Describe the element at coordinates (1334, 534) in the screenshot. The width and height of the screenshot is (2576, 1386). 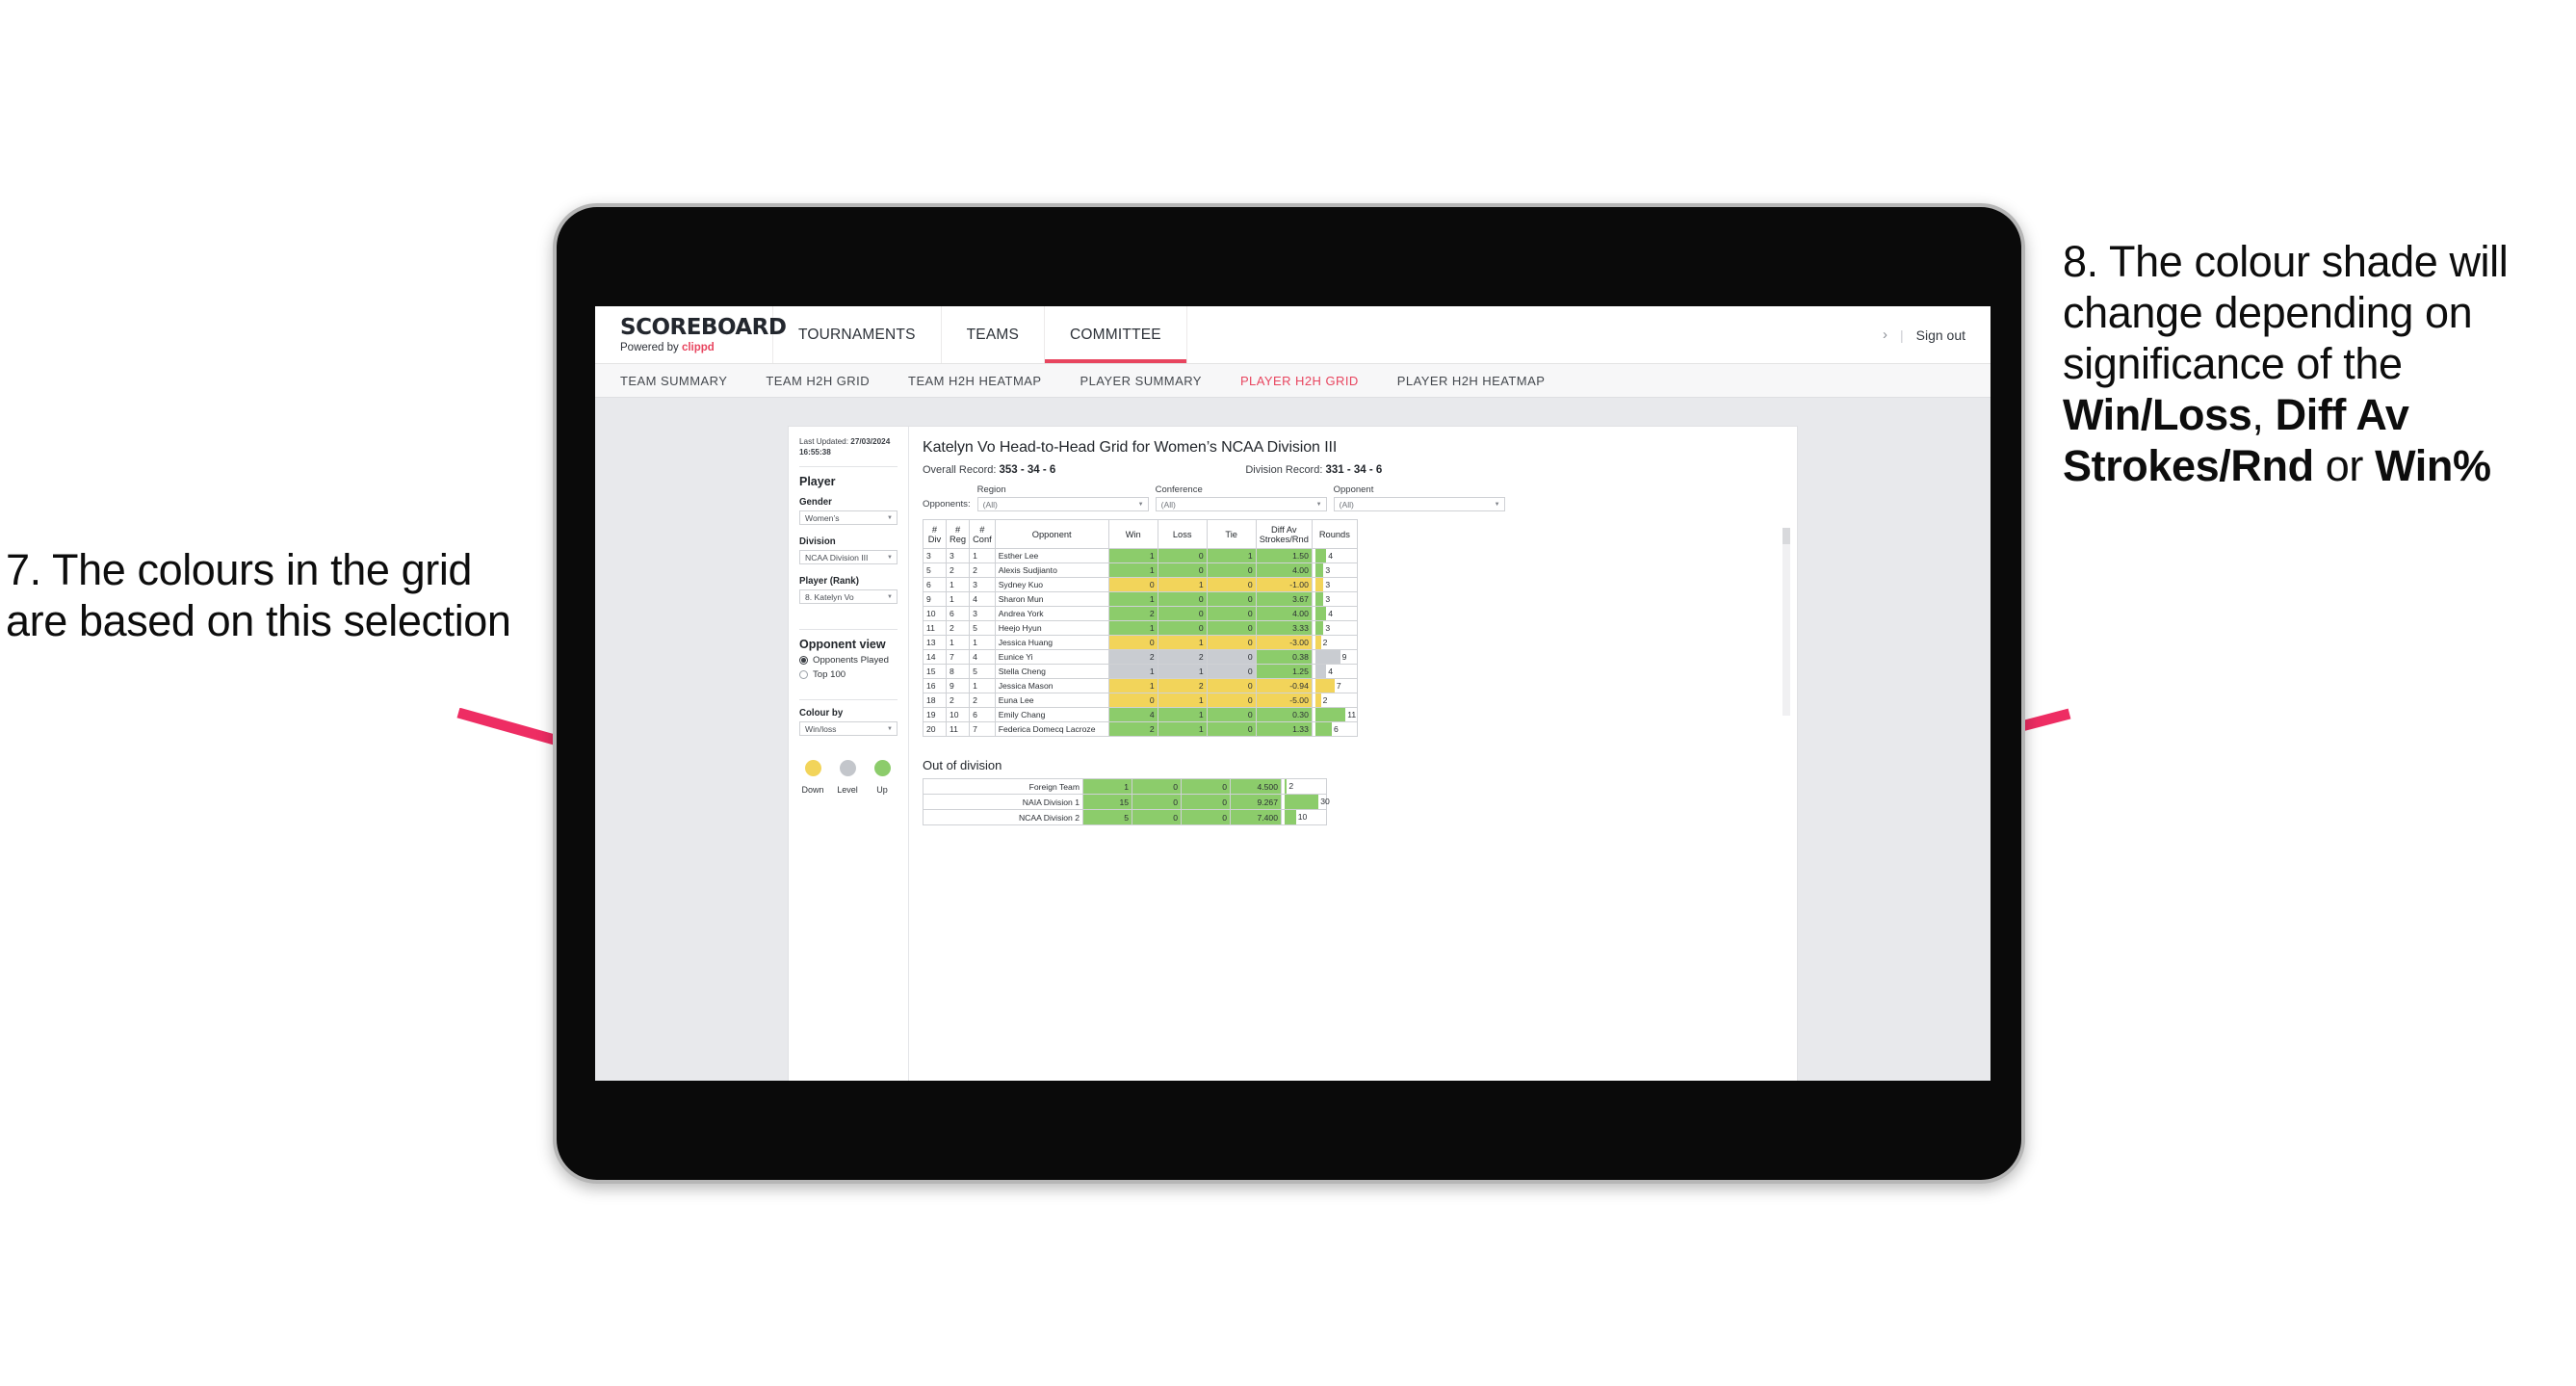
I see `col-header-rounds: Rounds` at that location.